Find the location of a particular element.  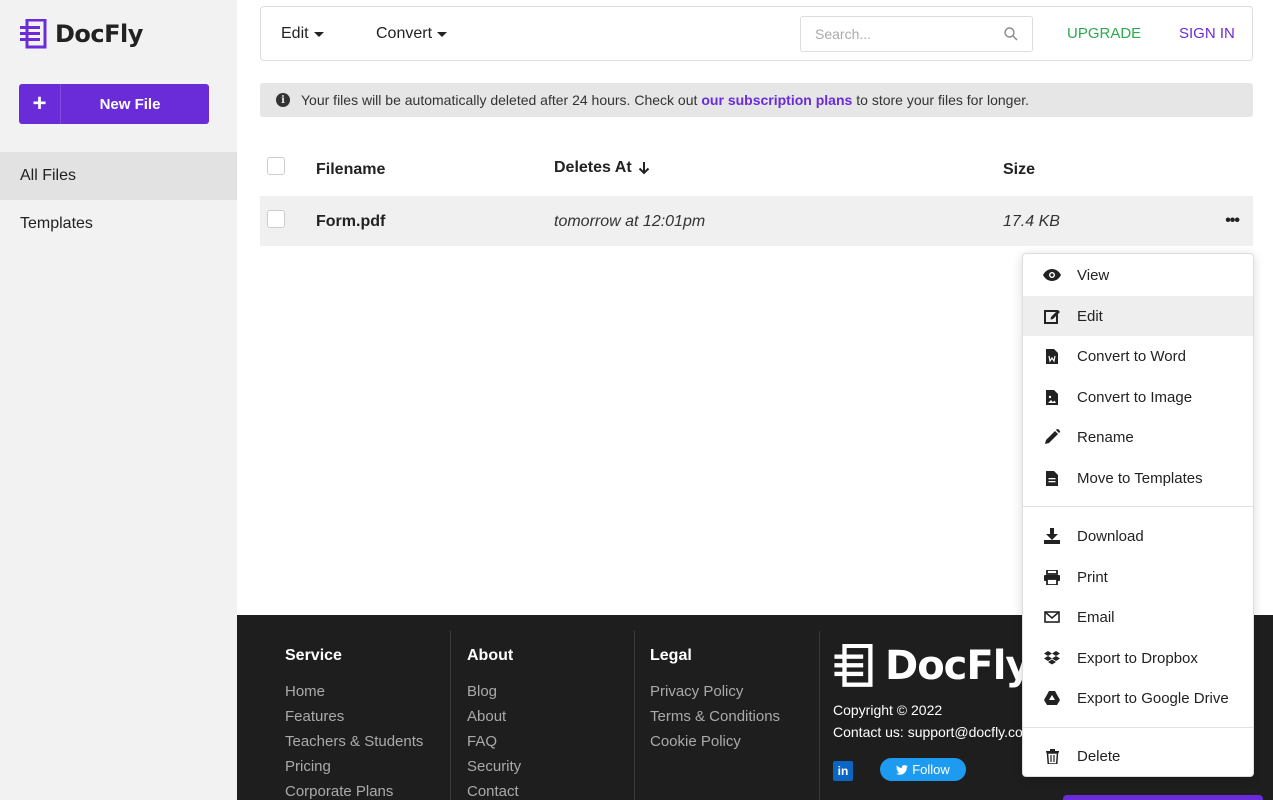

menu-item-view: View is located at coordinates (1138, 275).